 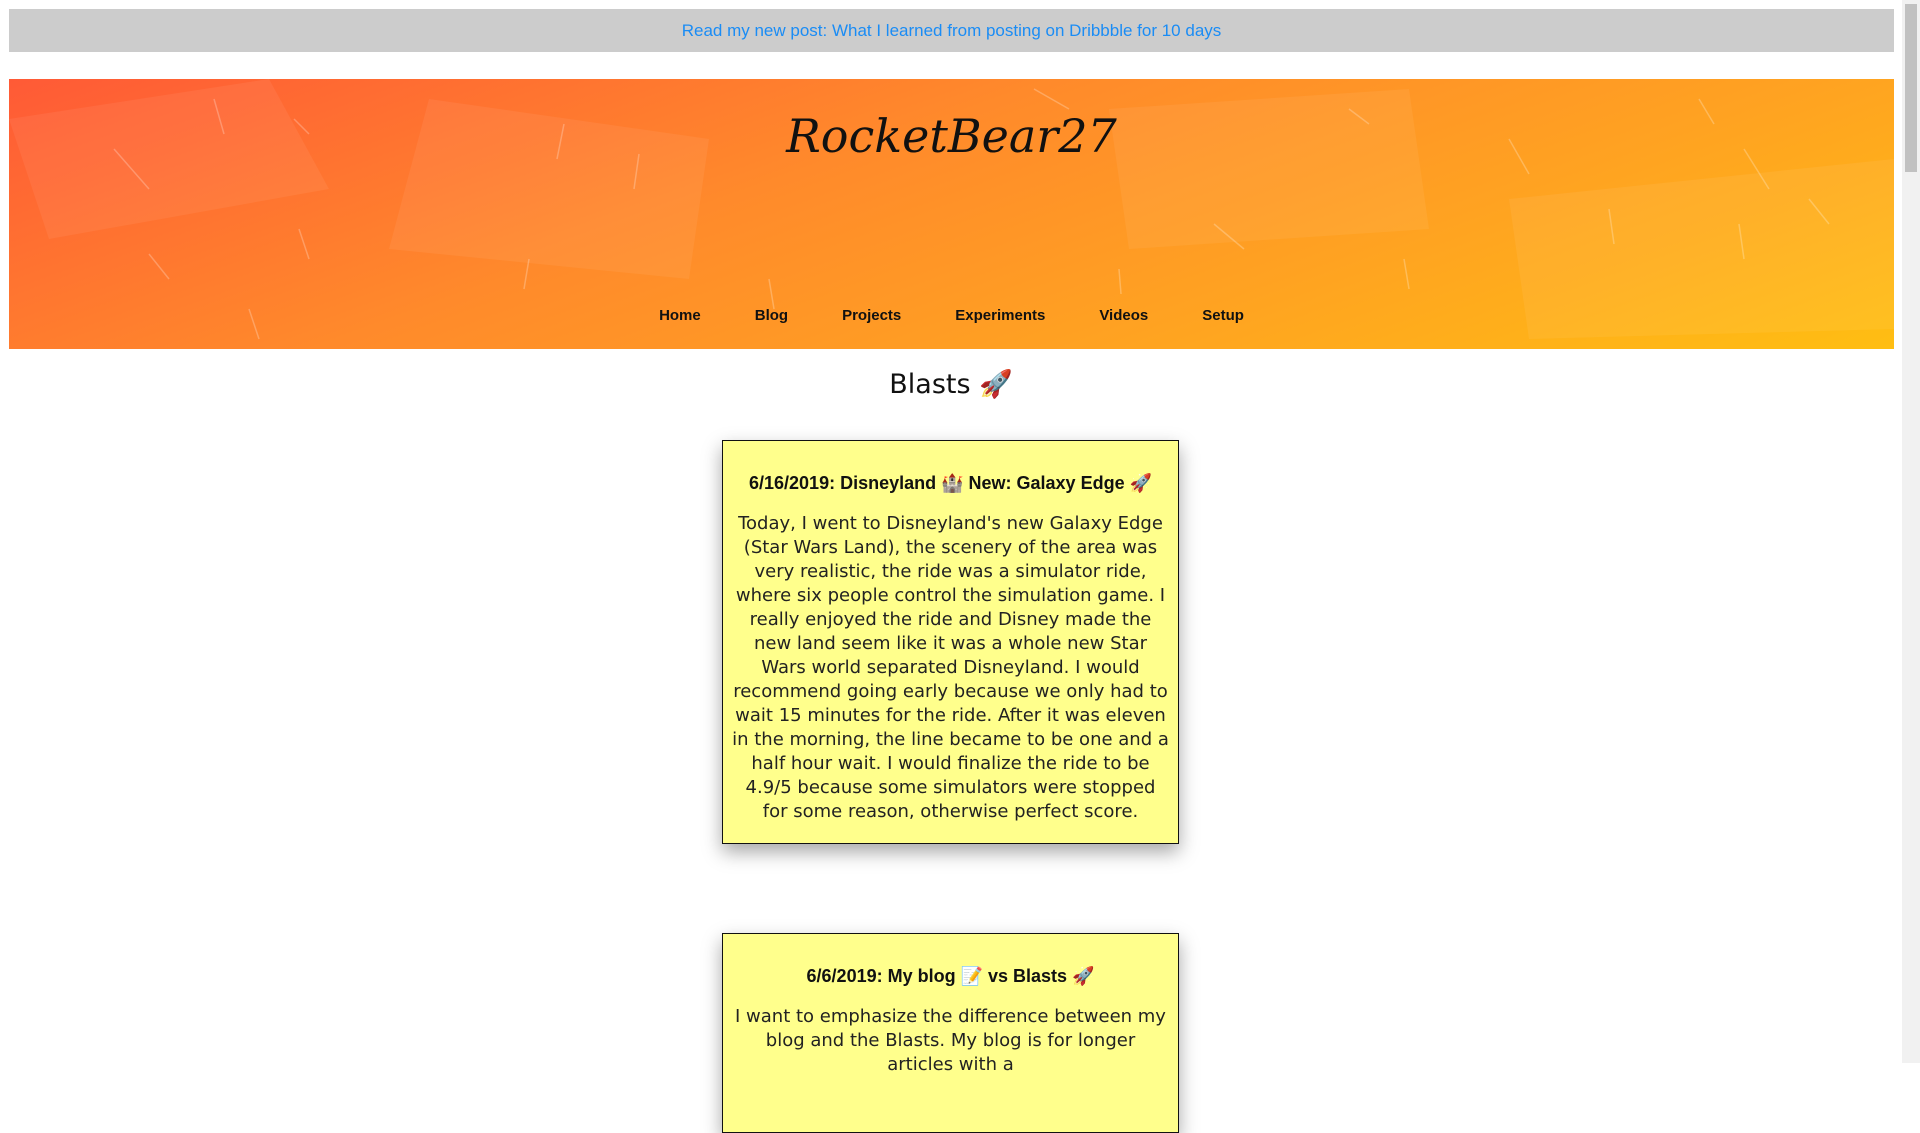 I want to click on nav-projects: Projects, so click(x=871, y=315).